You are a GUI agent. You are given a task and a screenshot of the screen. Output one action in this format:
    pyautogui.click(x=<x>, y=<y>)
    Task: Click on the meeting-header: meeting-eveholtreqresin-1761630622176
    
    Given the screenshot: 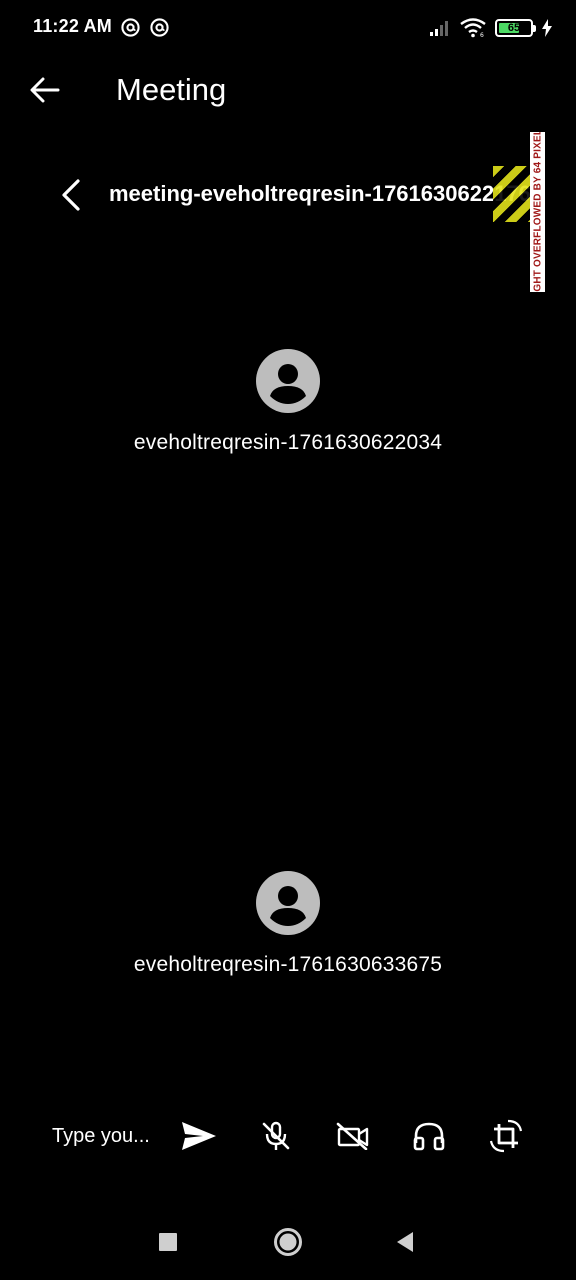 What is the action you would take?
    pyautogui.click(x=288, y=195)
    